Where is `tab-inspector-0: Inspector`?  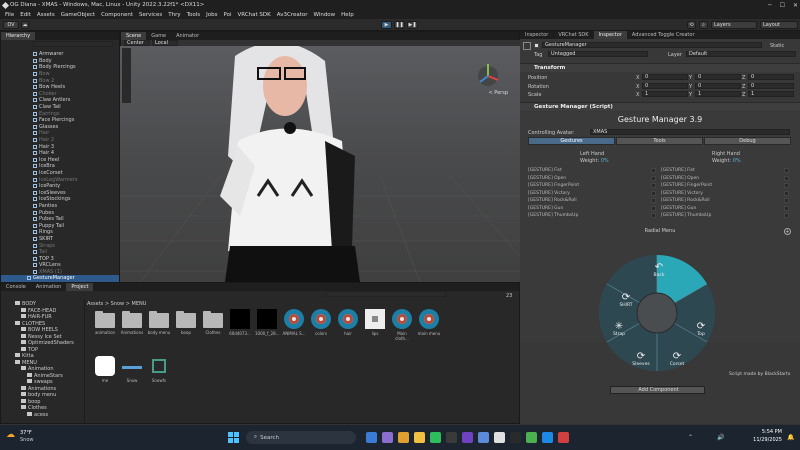 tab-inspector-0: Inspector is located at coordinates (536, 35).